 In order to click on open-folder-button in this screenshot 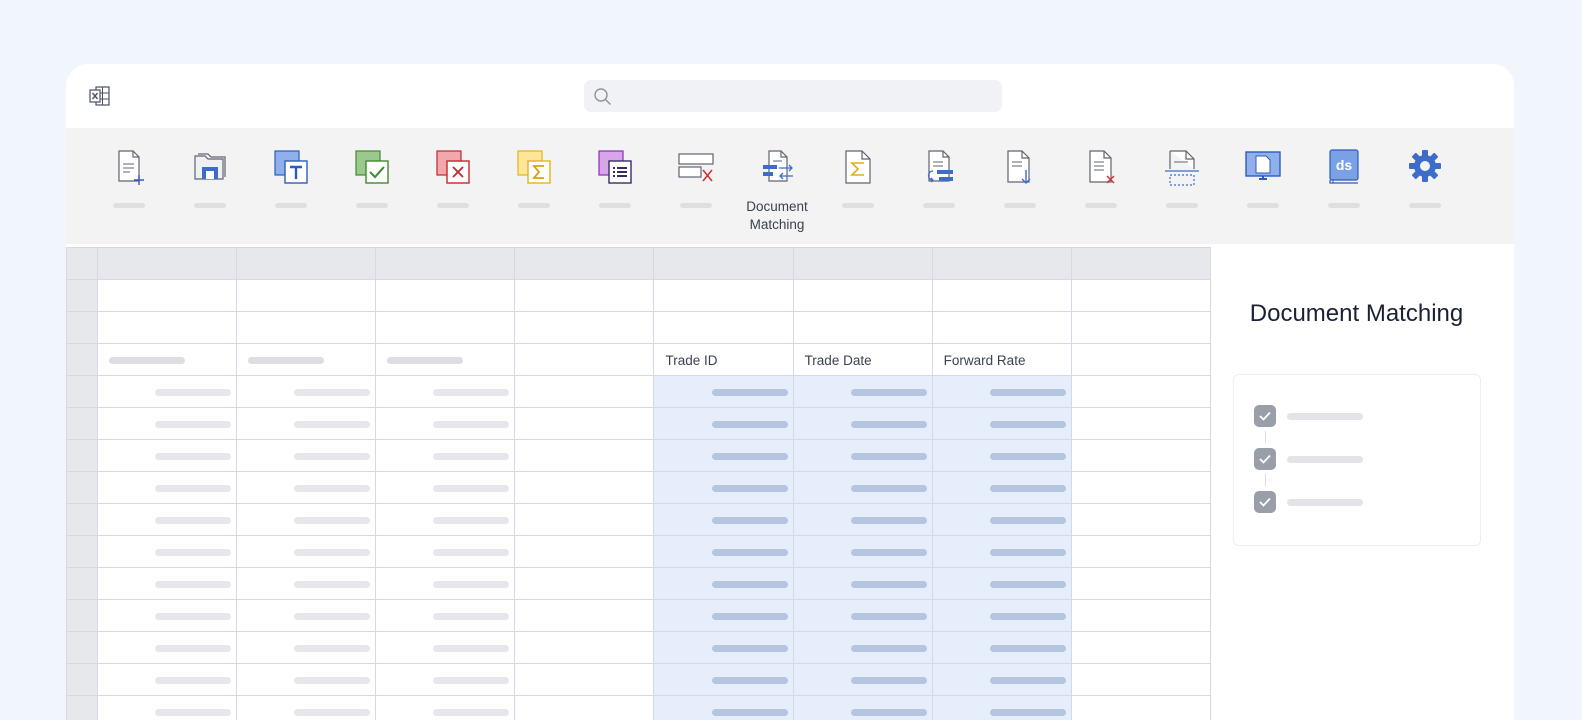, I will do `click(210, 193)`.